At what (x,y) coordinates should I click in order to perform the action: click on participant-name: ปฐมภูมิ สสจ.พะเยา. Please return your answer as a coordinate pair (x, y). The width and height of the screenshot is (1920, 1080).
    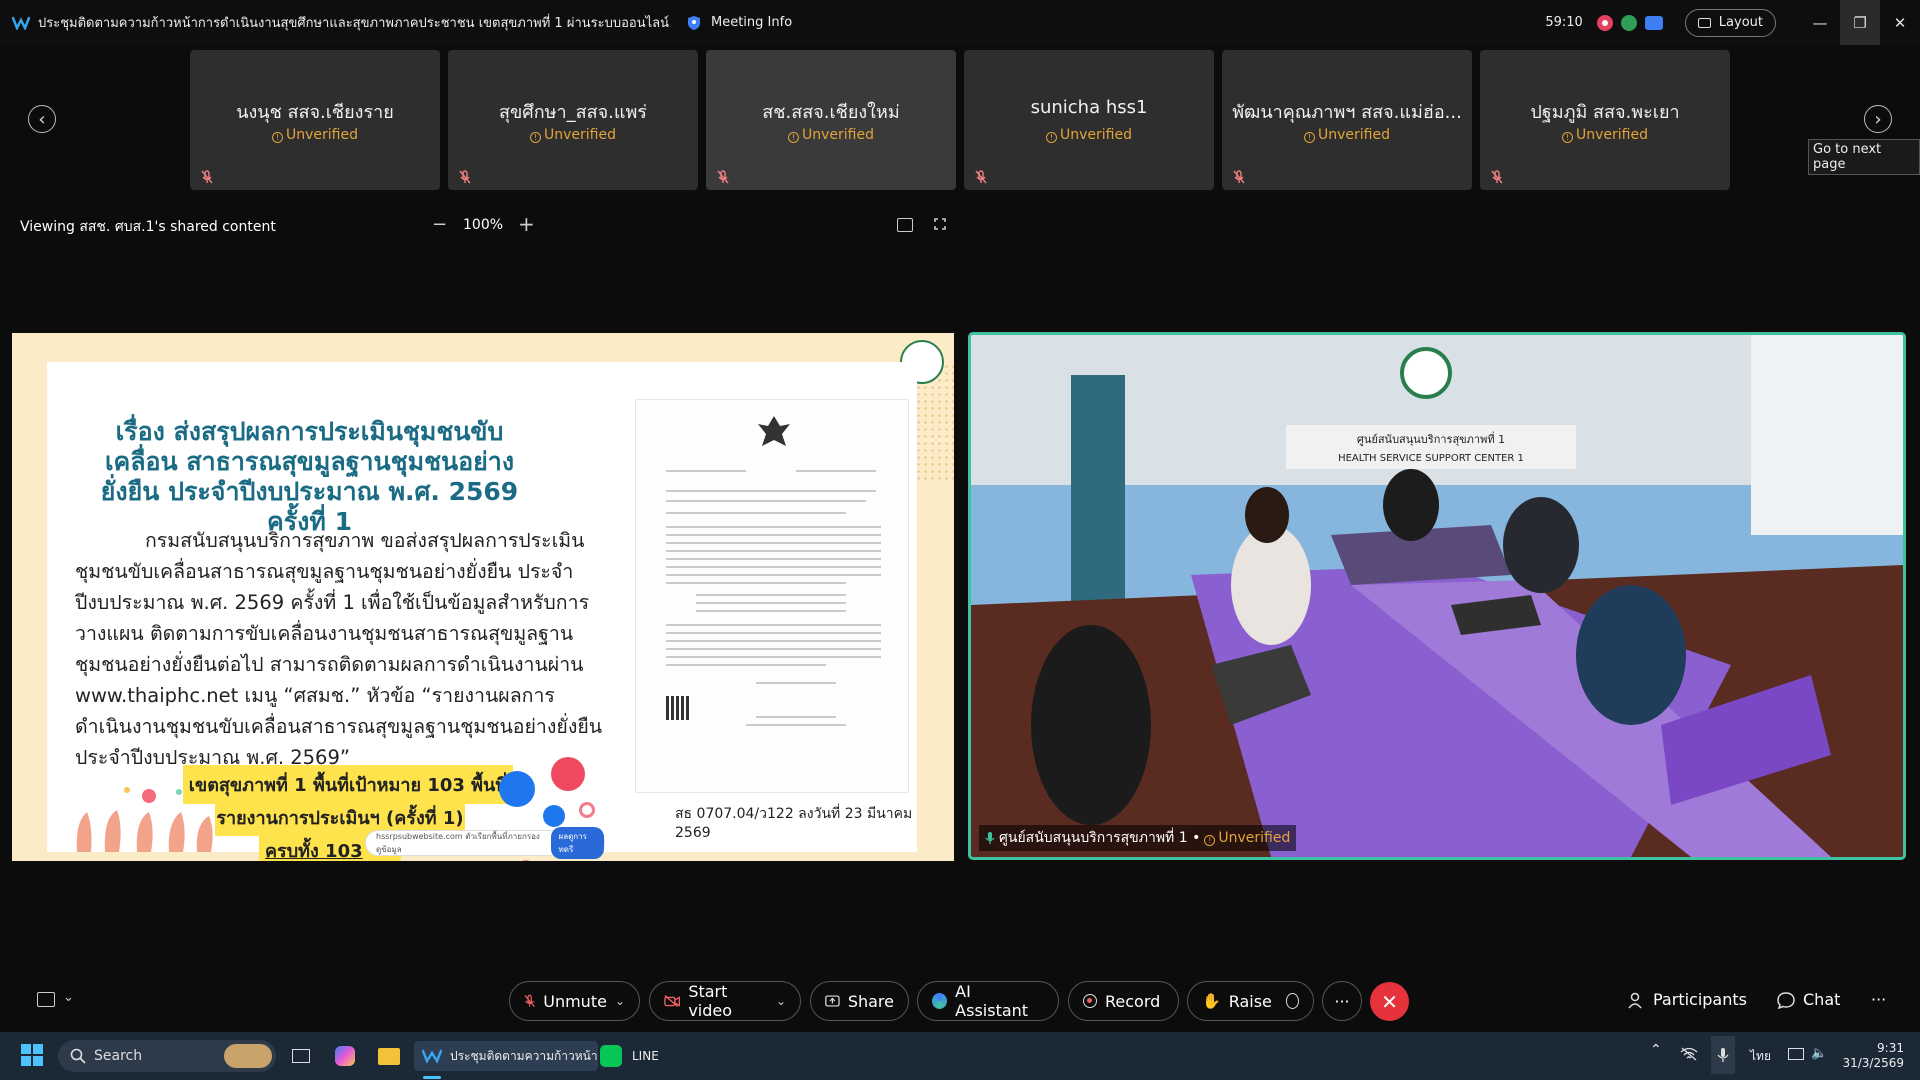
    Looking at the image, I should click on (1605, 112).